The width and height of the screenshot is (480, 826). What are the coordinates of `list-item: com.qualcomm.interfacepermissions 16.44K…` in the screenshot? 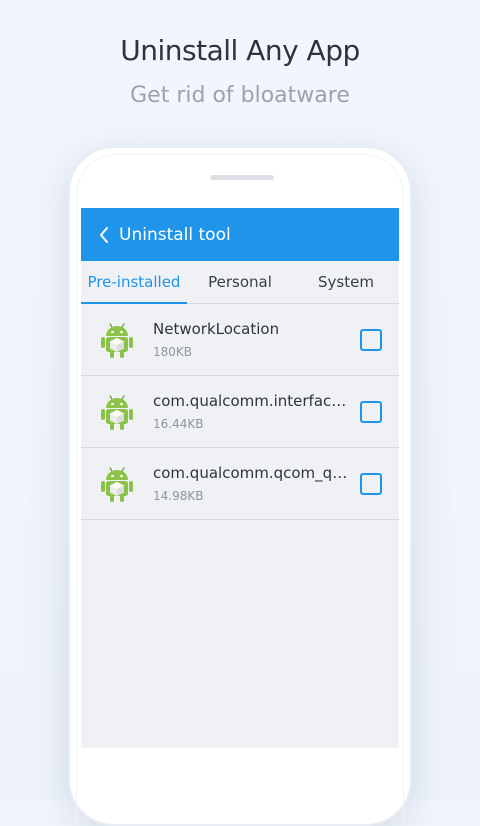 It's located at (240, 412).